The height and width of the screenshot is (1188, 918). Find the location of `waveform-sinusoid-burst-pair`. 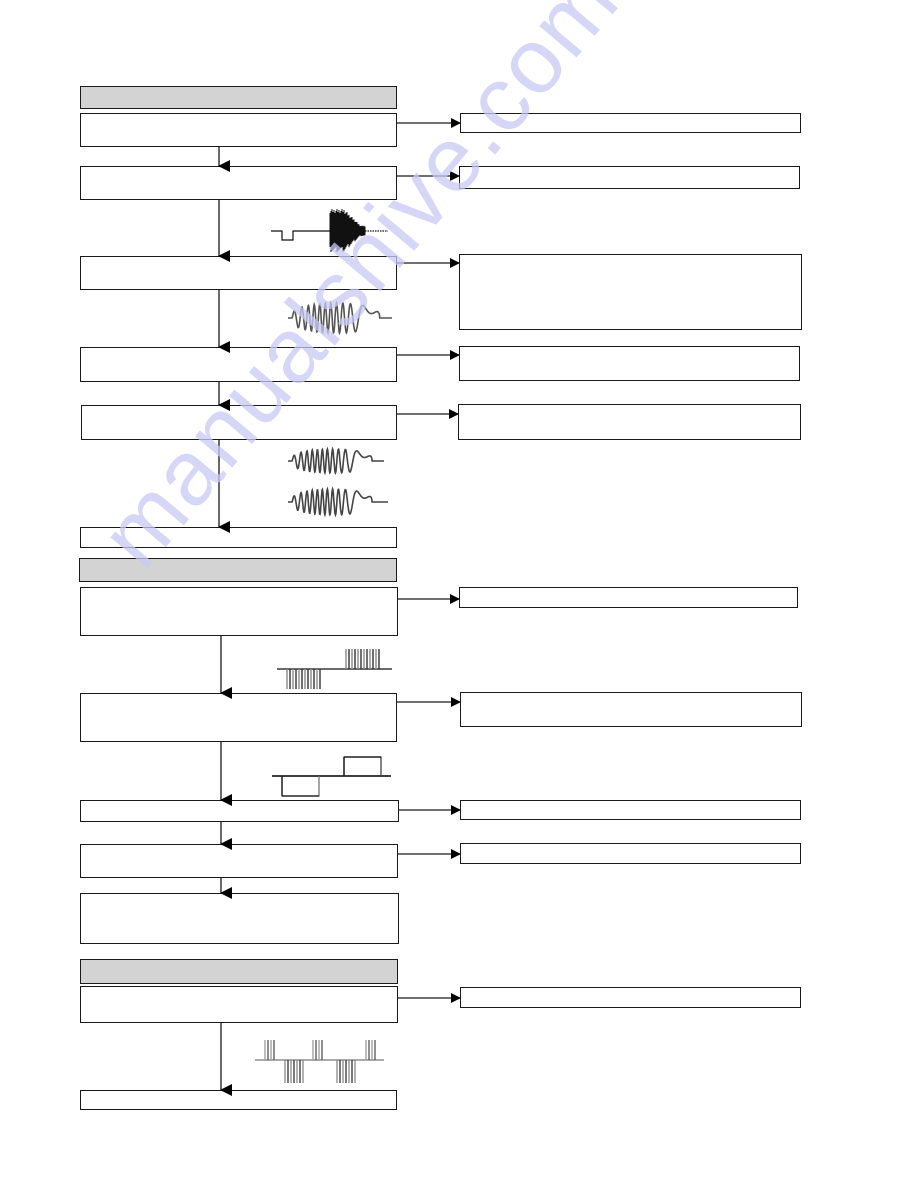

waveform-sinusoid-burst-pair is located at coordinates (338, 482).